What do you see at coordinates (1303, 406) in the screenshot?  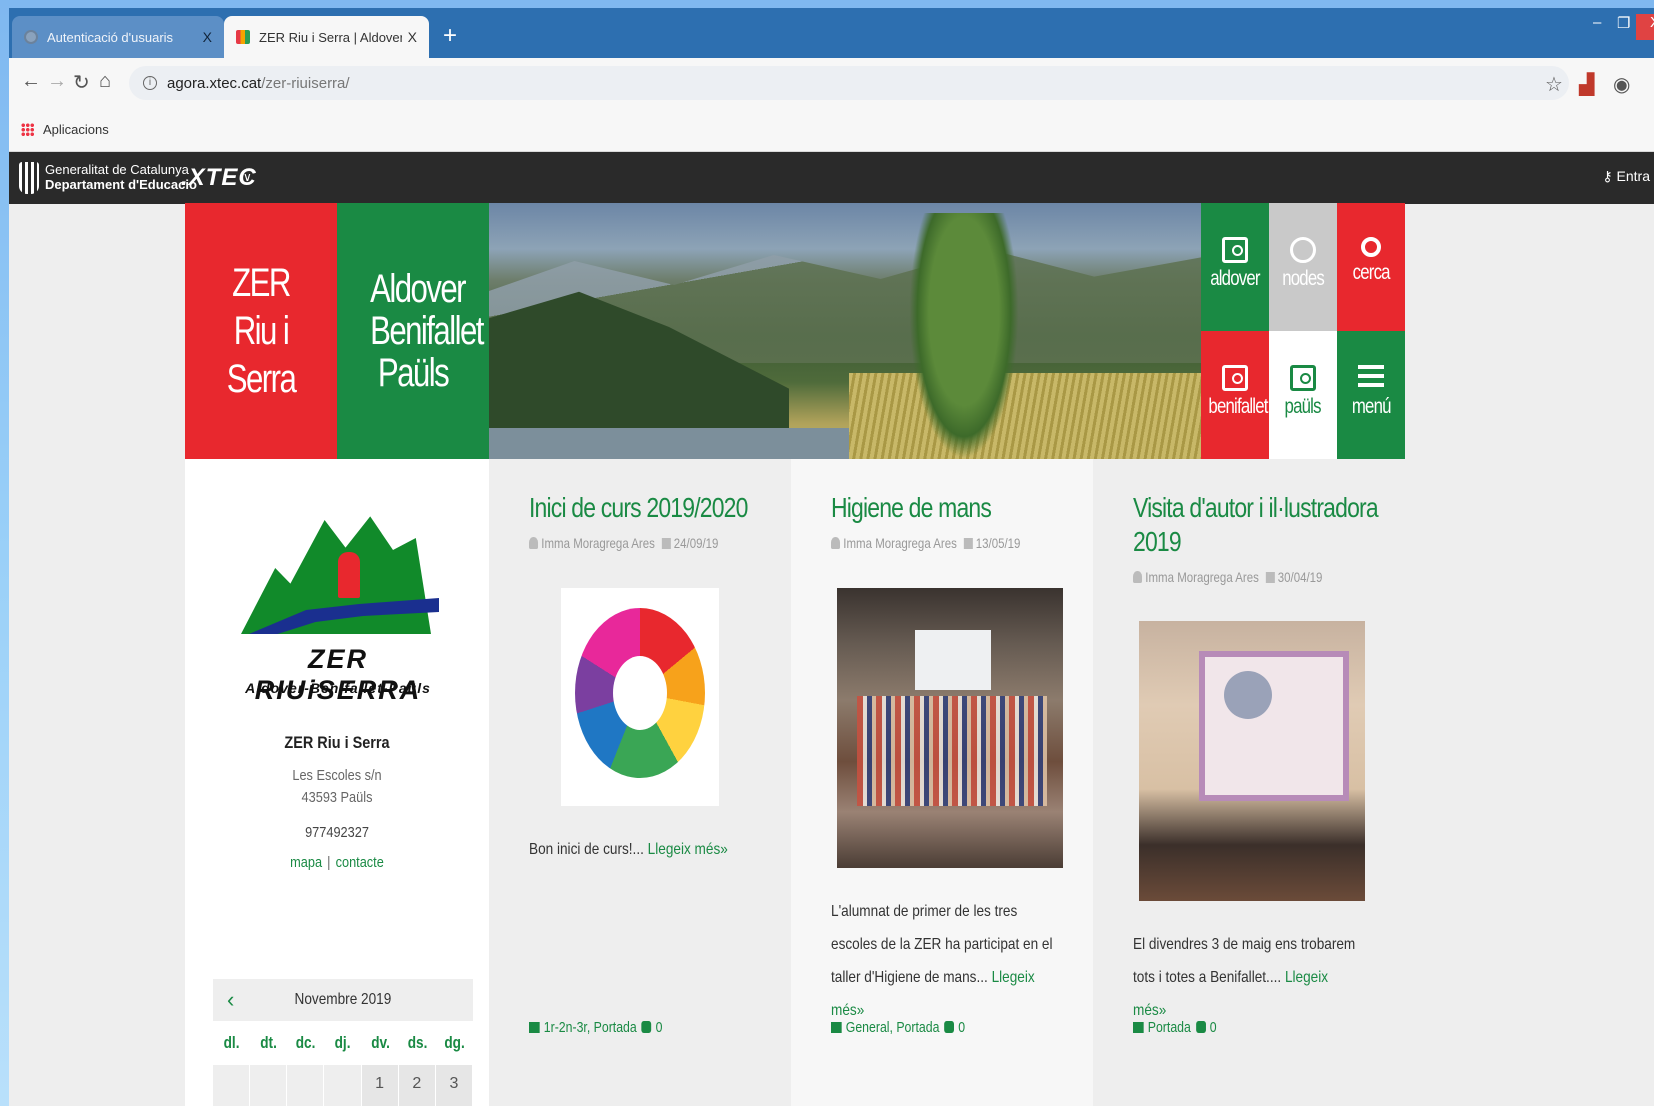 I see `tile-label: paüls` at bounding box center [1303, 406].